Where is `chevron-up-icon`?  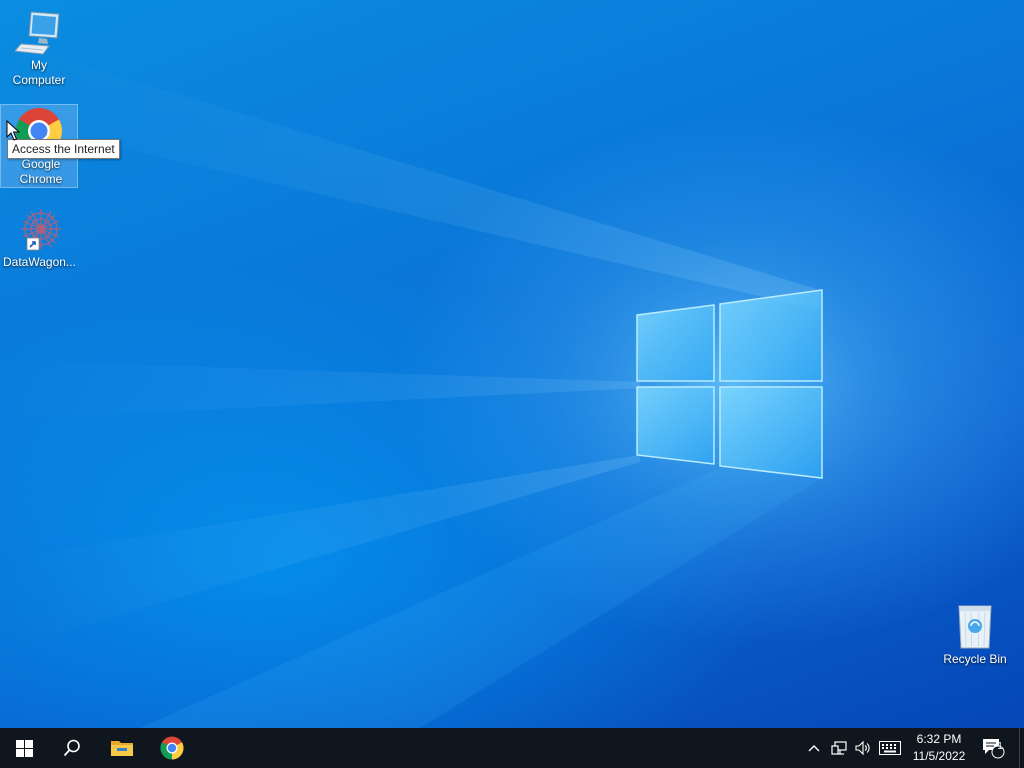
chevron-up-icon is located at coordinates (814, 748).